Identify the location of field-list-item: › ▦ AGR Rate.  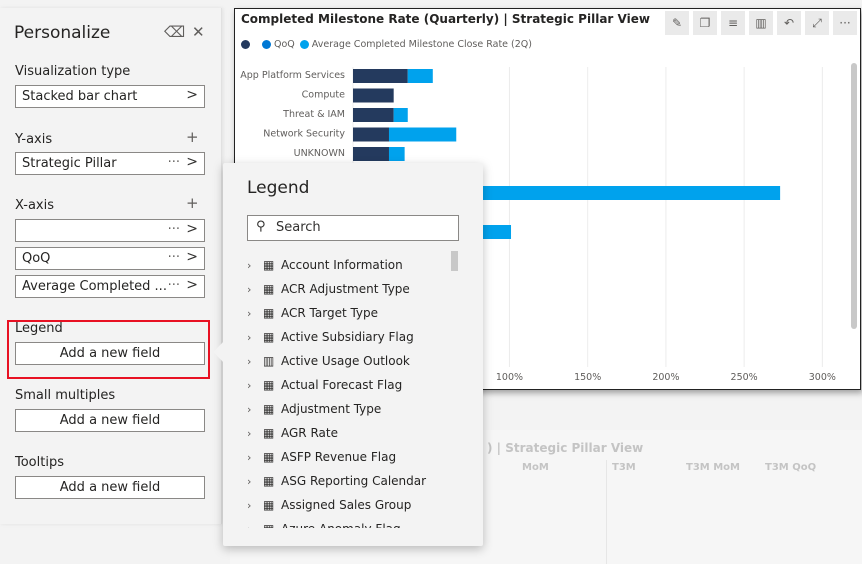
(350, 433).